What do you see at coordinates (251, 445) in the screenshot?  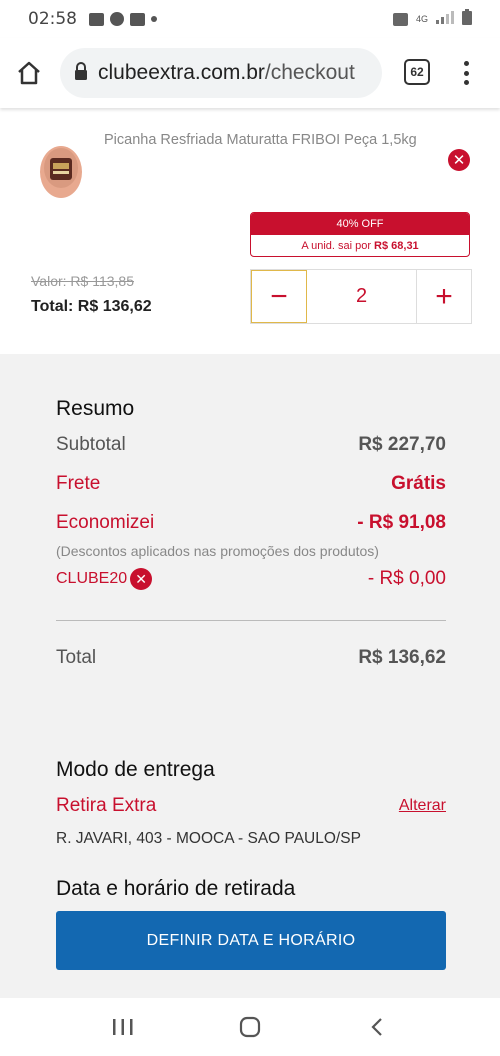 I see `subtotal-row: Subtotal R$ 227,70` at bounding box center [251, 445].